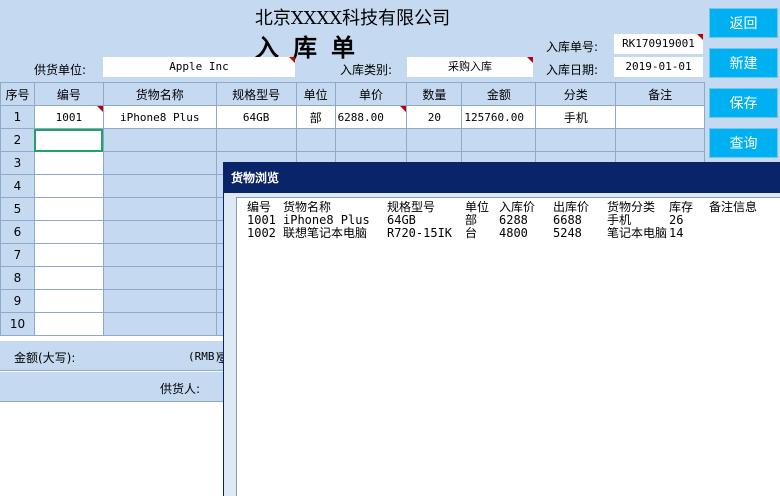 Image resolution: width=780 pixels, height=496 pixels. What do you see at coordinates (434, 117) in the screenshot?
I see `cell-qty: 20` at bounding box center [434, 117].